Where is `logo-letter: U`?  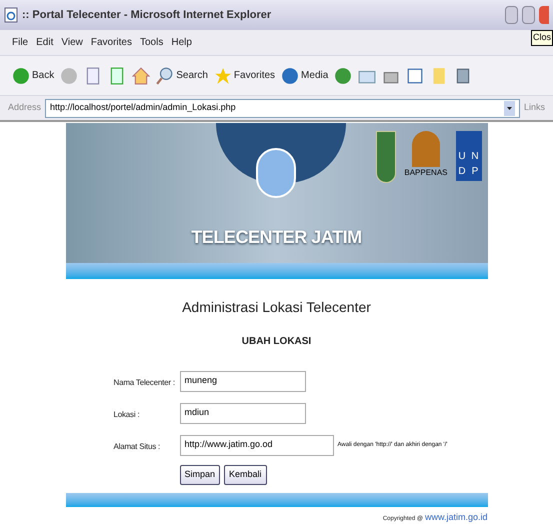 logo-letter: U is located at coordinates (462, 157).